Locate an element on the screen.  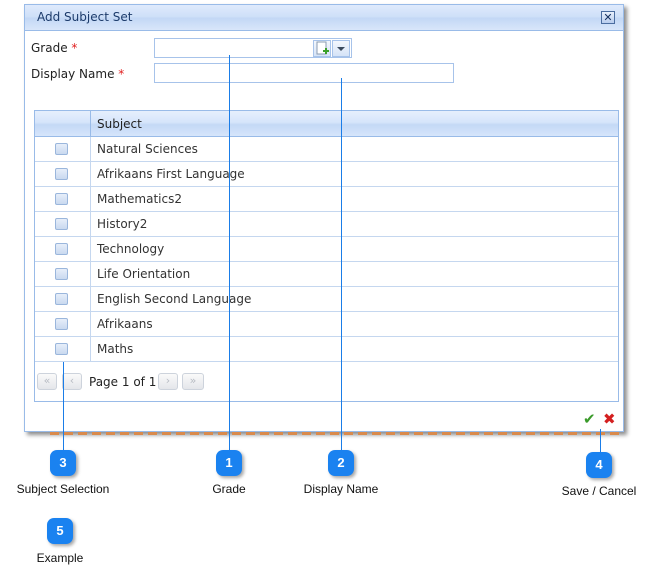
grid-header: Subject is located at coordinates (326, 124).